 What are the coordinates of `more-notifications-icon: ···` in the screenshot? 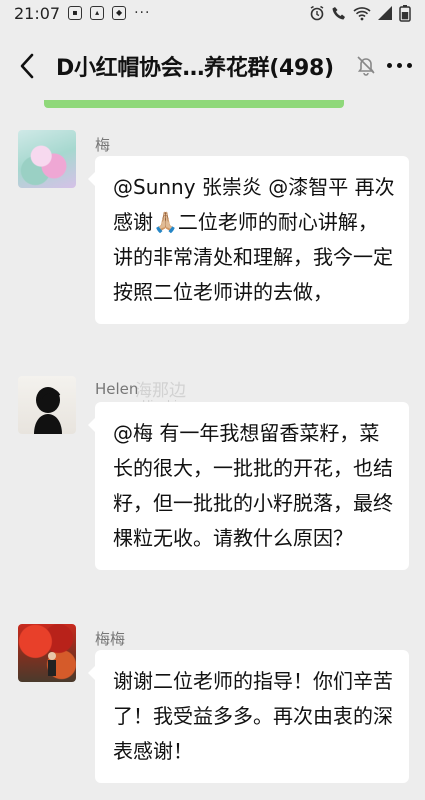 It's located at (142, 13).